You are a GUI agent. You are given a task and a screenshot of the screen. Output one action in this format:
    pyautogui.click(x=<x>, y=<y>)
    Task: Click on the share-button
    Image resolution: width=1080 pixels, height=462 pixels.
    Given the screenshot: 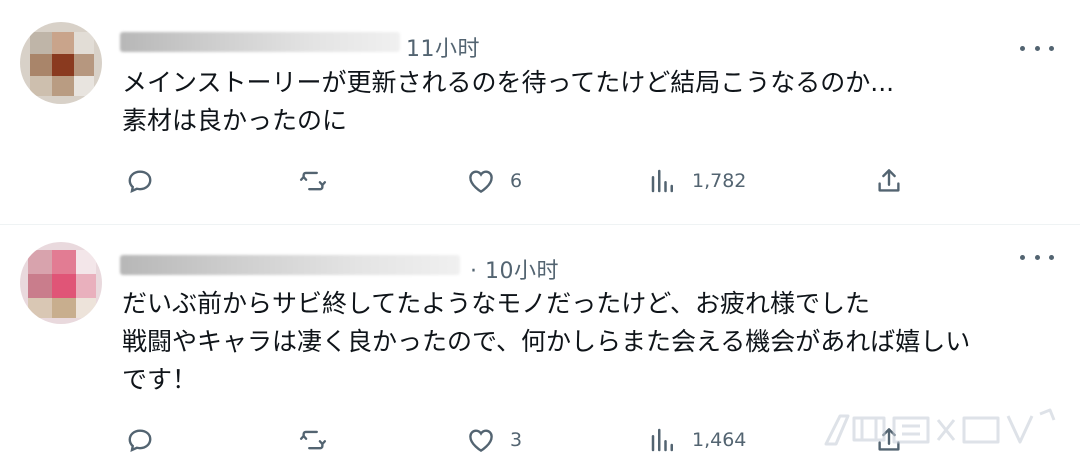 What is the action you would take?
    pyautogui.click(x=889, y=181)
    